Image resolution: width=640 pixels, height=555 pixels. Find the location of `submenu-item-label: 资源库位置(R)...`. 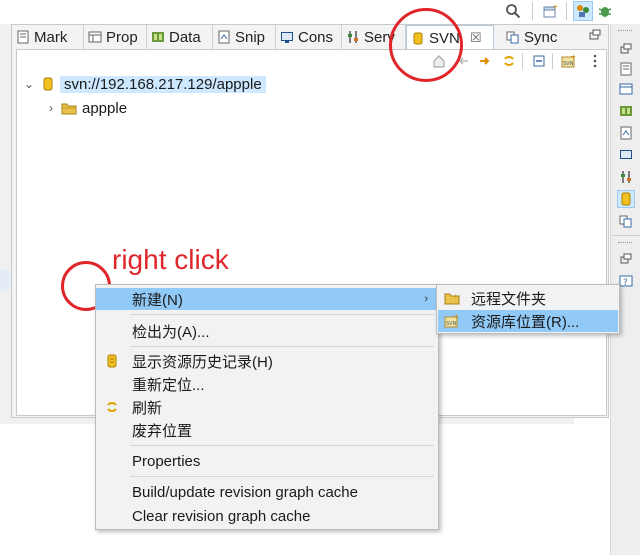

submenu-item-label: 资源库位置(R)... is located at coordinates (525, 322).